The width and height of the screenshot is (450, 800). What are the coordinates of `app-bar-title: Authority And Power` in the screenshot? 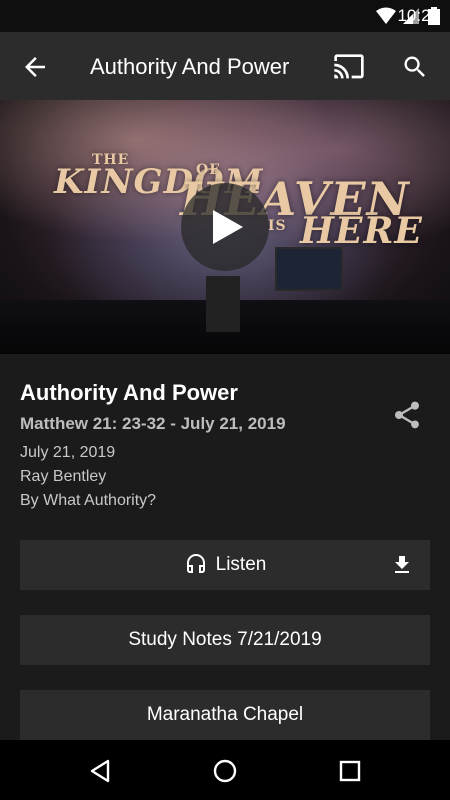 It's located at (190, 66).